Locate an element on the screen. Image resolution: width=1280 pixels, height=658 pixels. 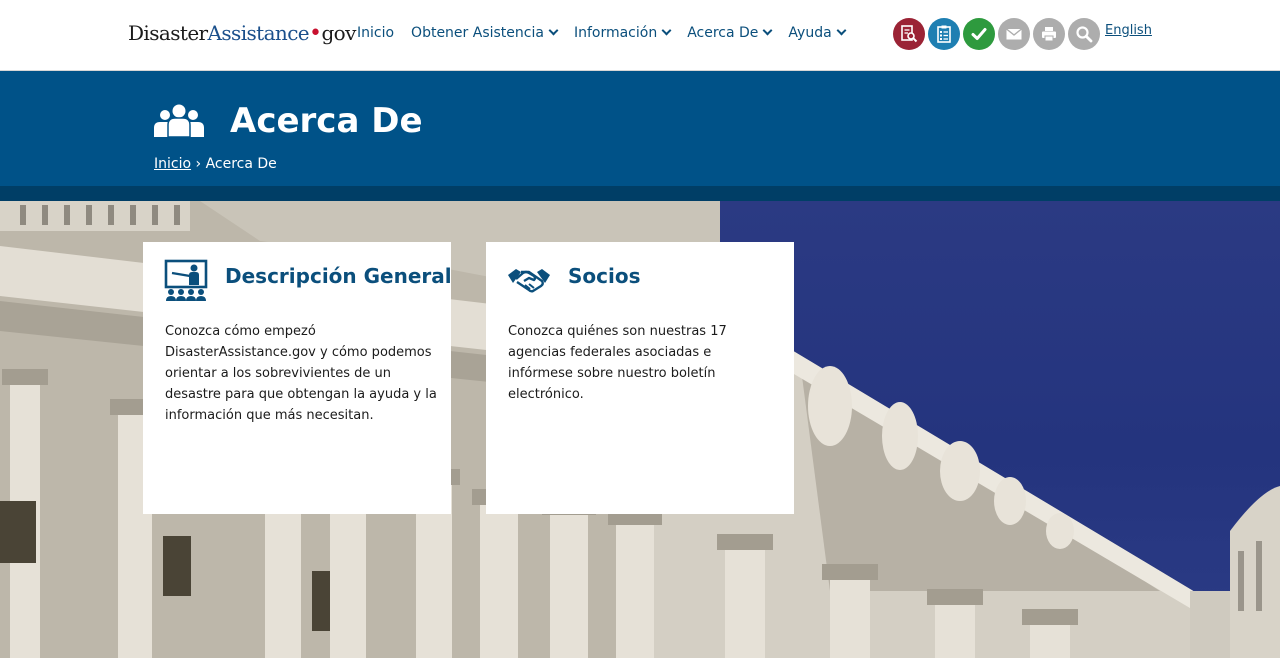
logo-part-3: gov is located at coordinates (338, 33).